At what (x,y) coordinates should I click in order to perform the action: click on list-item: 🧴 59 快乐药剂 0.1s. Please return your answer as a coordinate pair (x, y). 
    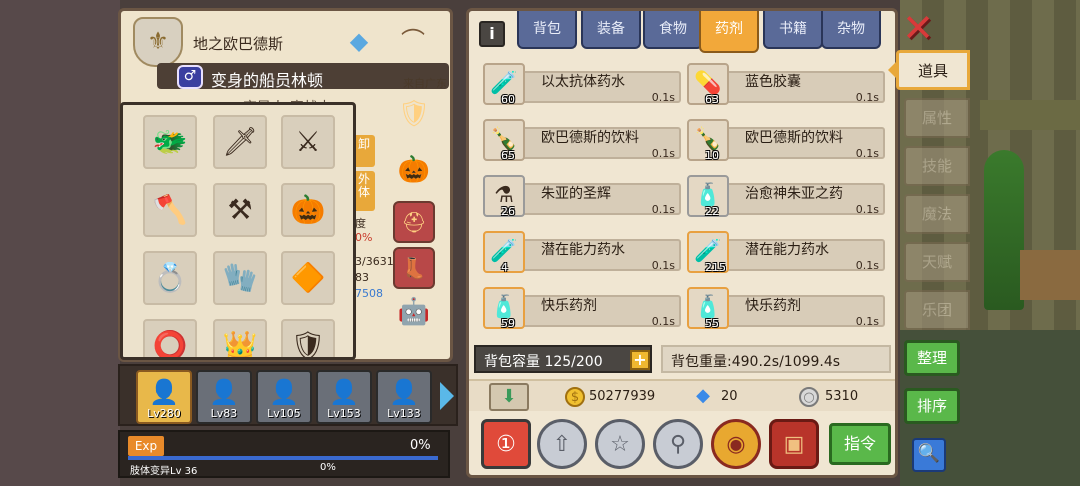
    Looking at the image, I should click on (582, 309).